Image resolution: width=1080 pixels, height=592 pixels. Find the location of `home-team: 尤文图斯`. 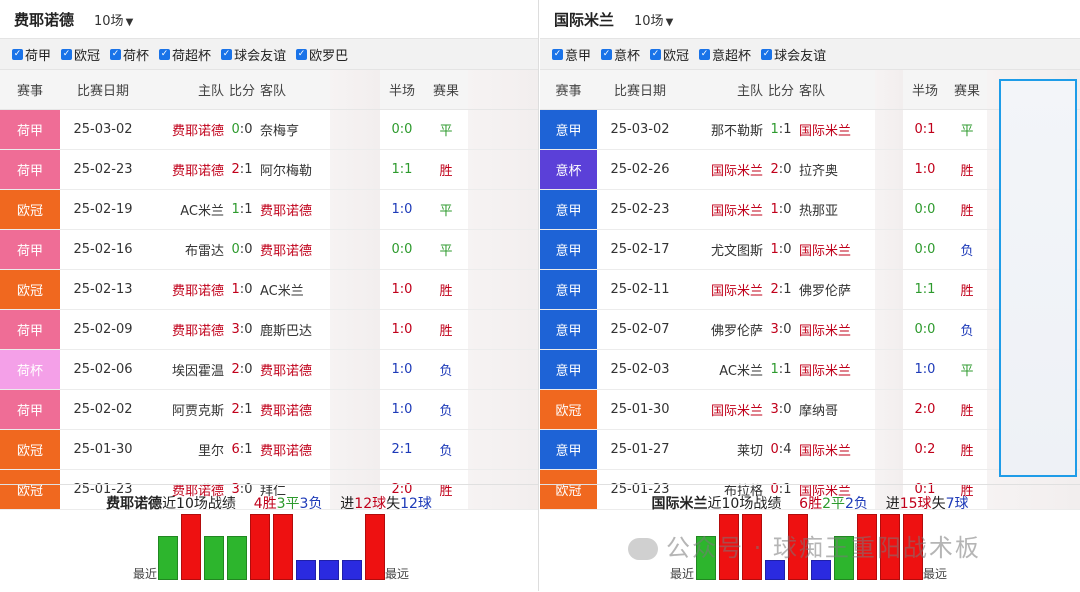

home-team: 尤文图斯 is located at coordinates (725, 249).